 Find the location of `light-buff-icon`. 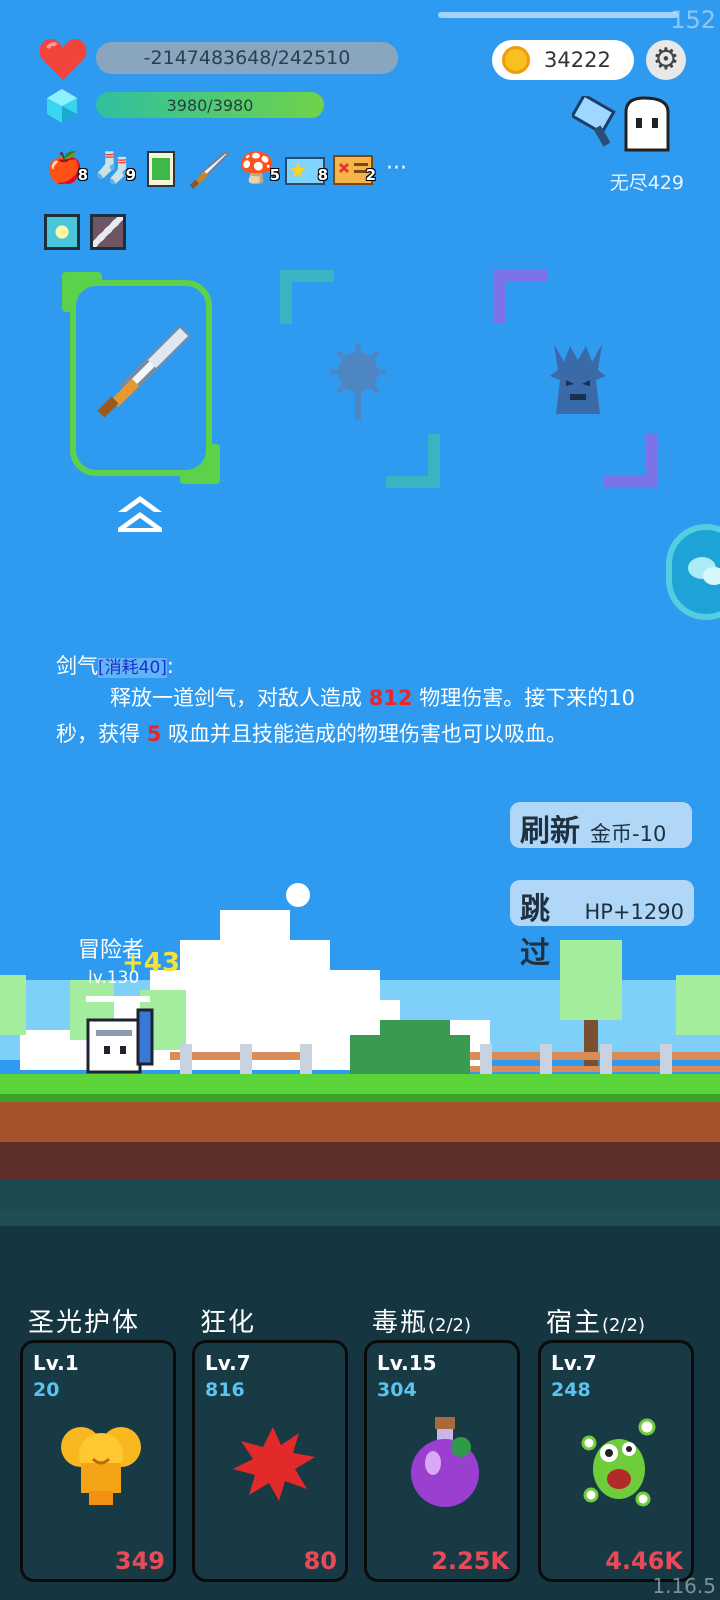

light-buff-icon is located at coordinates (62, 232).